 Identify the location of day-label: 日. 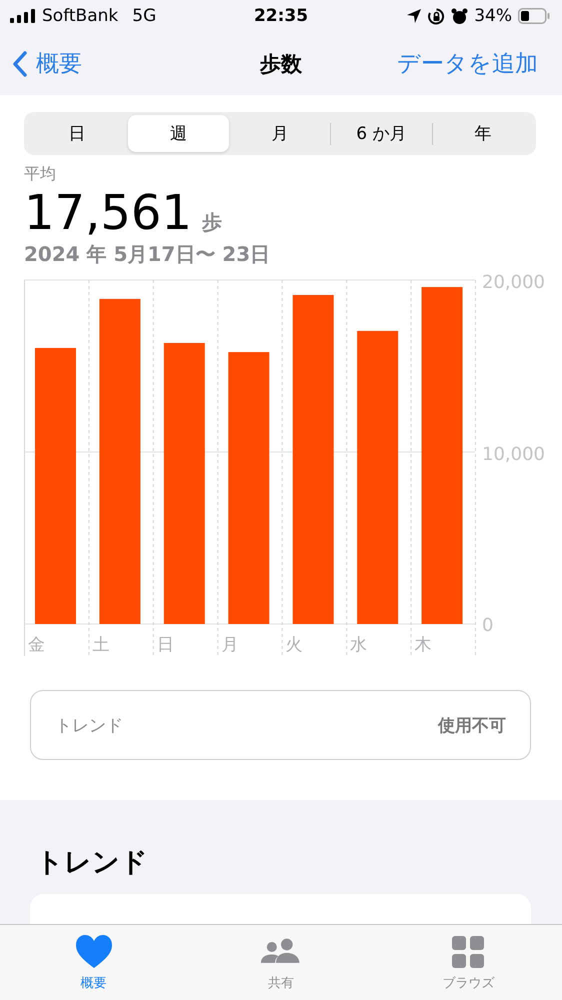
(165, 645).